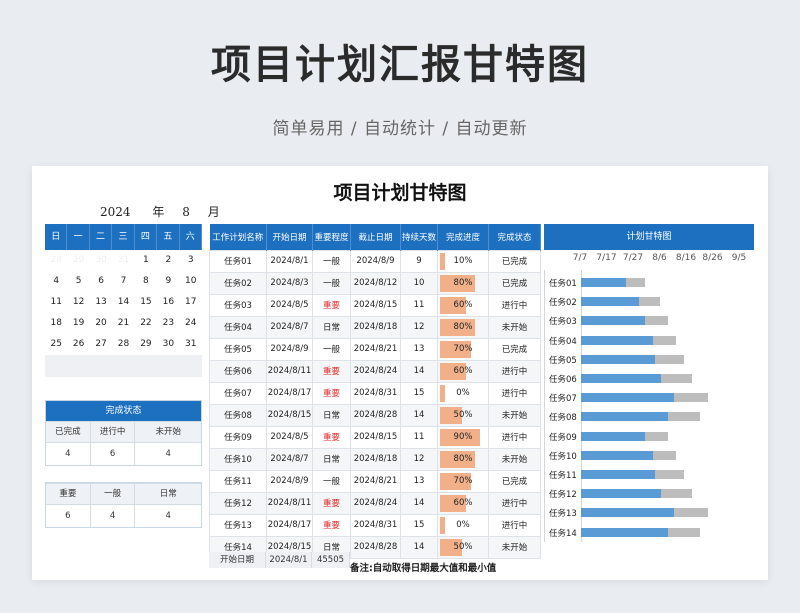 The image size is (800, 613). Describe the element at coordinates (146, 344) in the screenshot. I see `calendar-day: 29` at that location.